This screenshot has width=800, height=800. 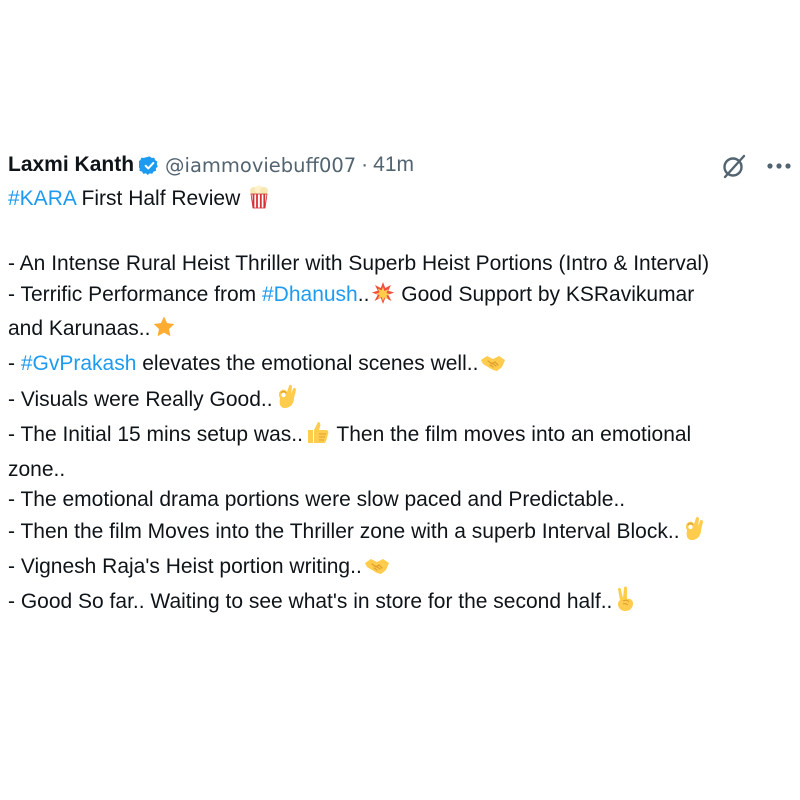 I want to click on tweet-line-text: Good Support by KSRavikumar, so click(x=545, y=294).